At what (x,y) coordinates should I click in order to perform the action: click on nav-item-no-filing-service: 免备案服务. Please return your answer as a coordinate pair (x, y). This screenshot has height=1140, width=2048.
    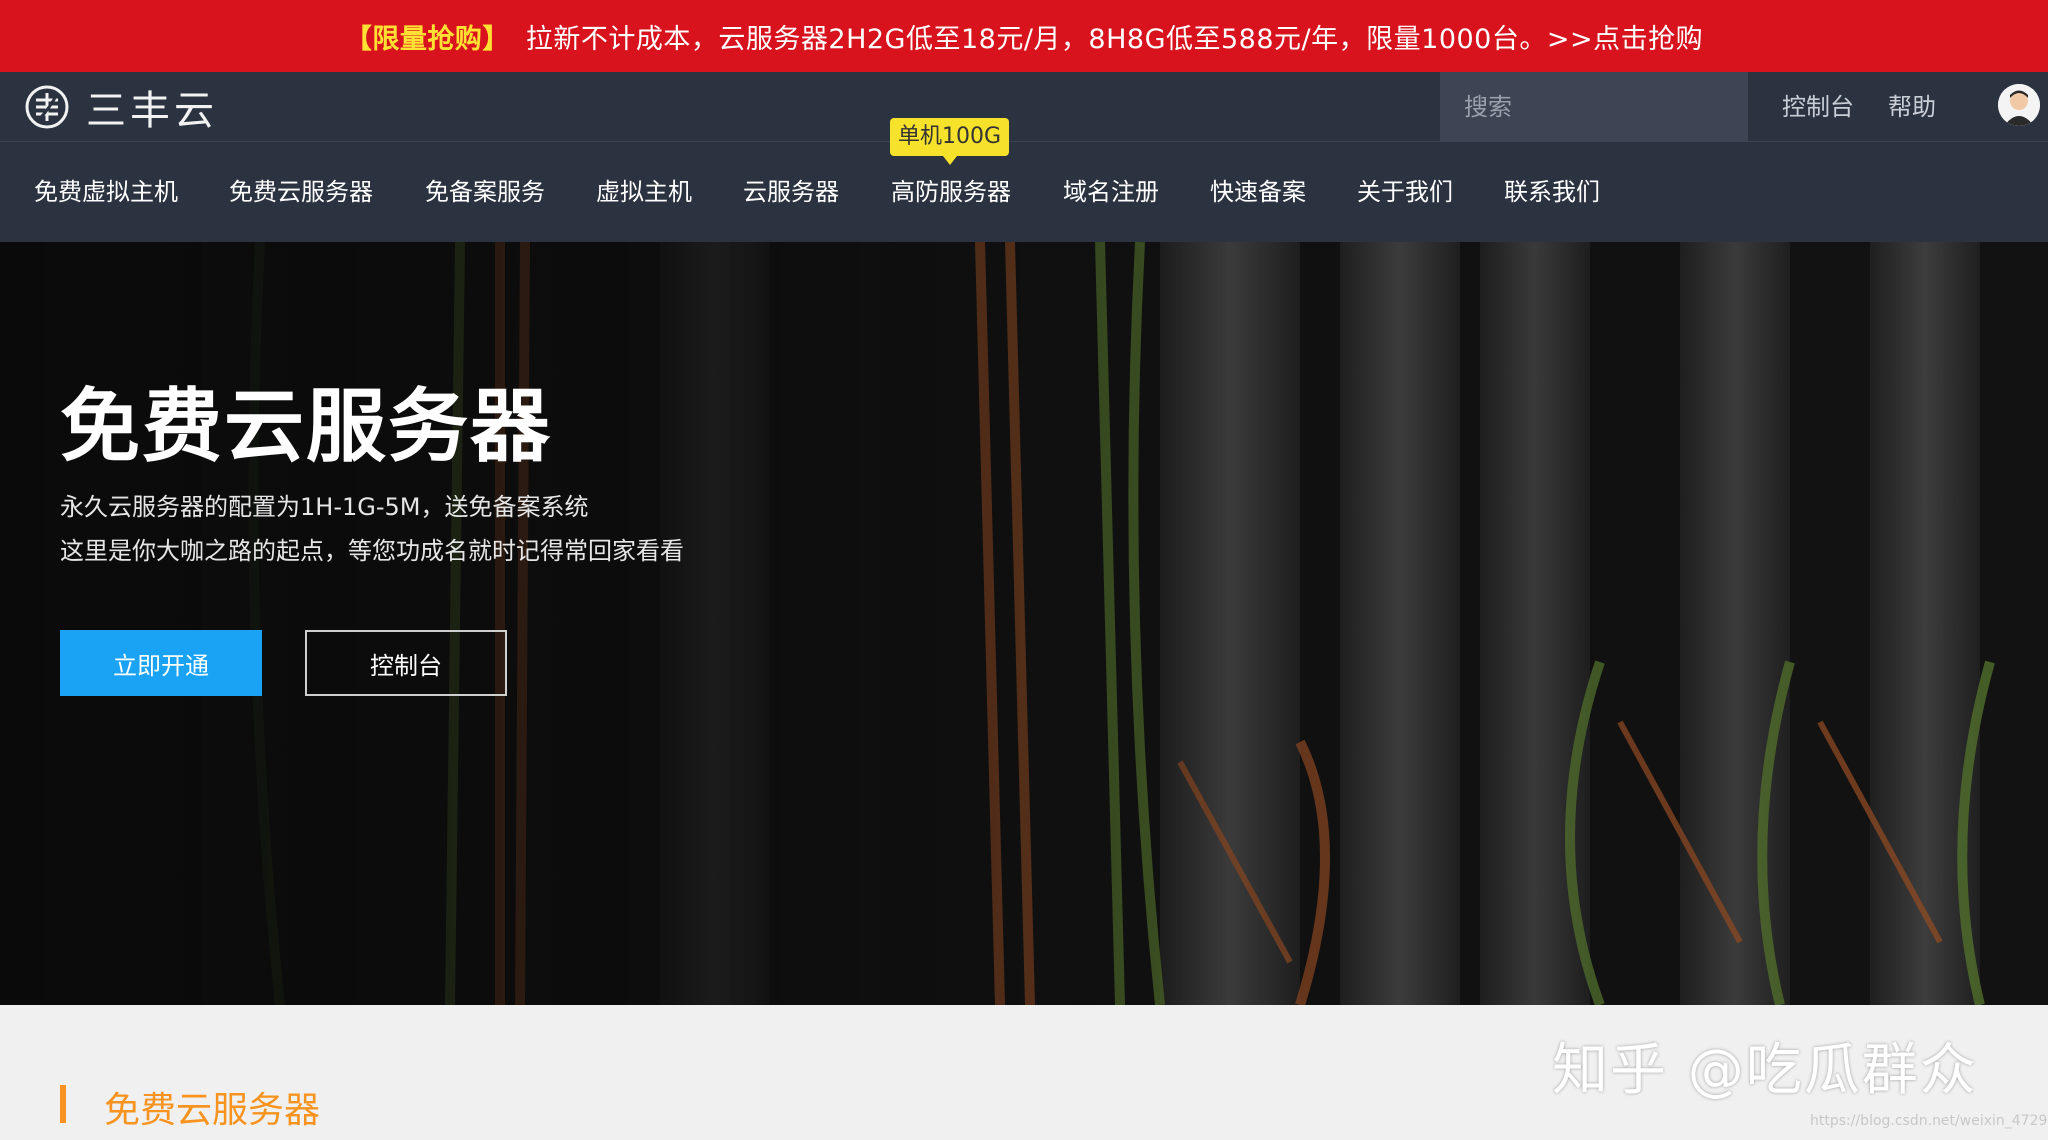
    Looking at the image, I should click on (485, 192).